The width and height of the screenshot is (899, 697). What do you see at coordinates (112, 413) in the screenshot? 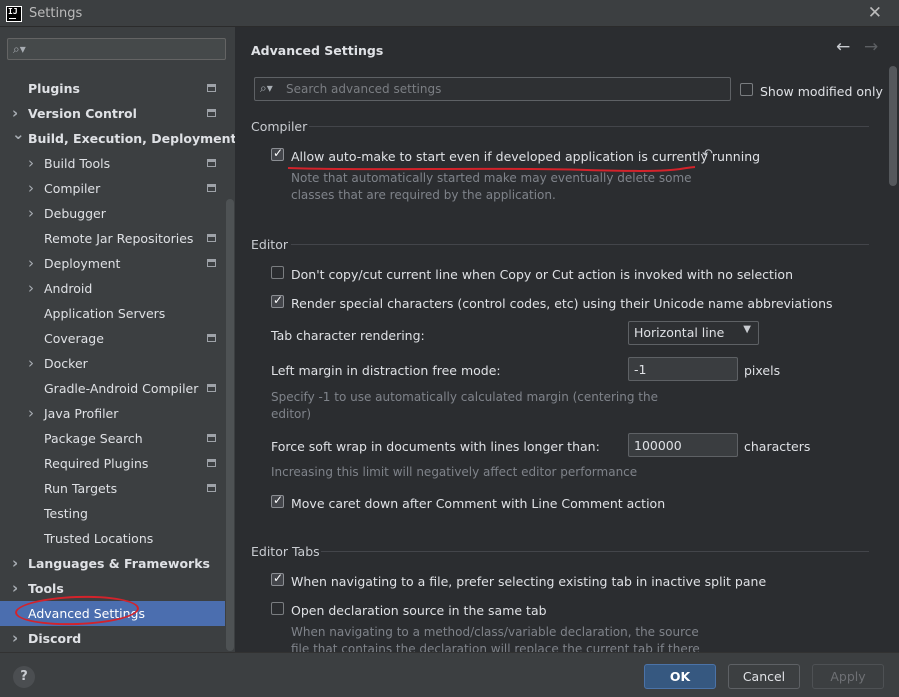
I see `sidebar-item-java-profiler: › Java Profiler` at bounding box center [112, 413].